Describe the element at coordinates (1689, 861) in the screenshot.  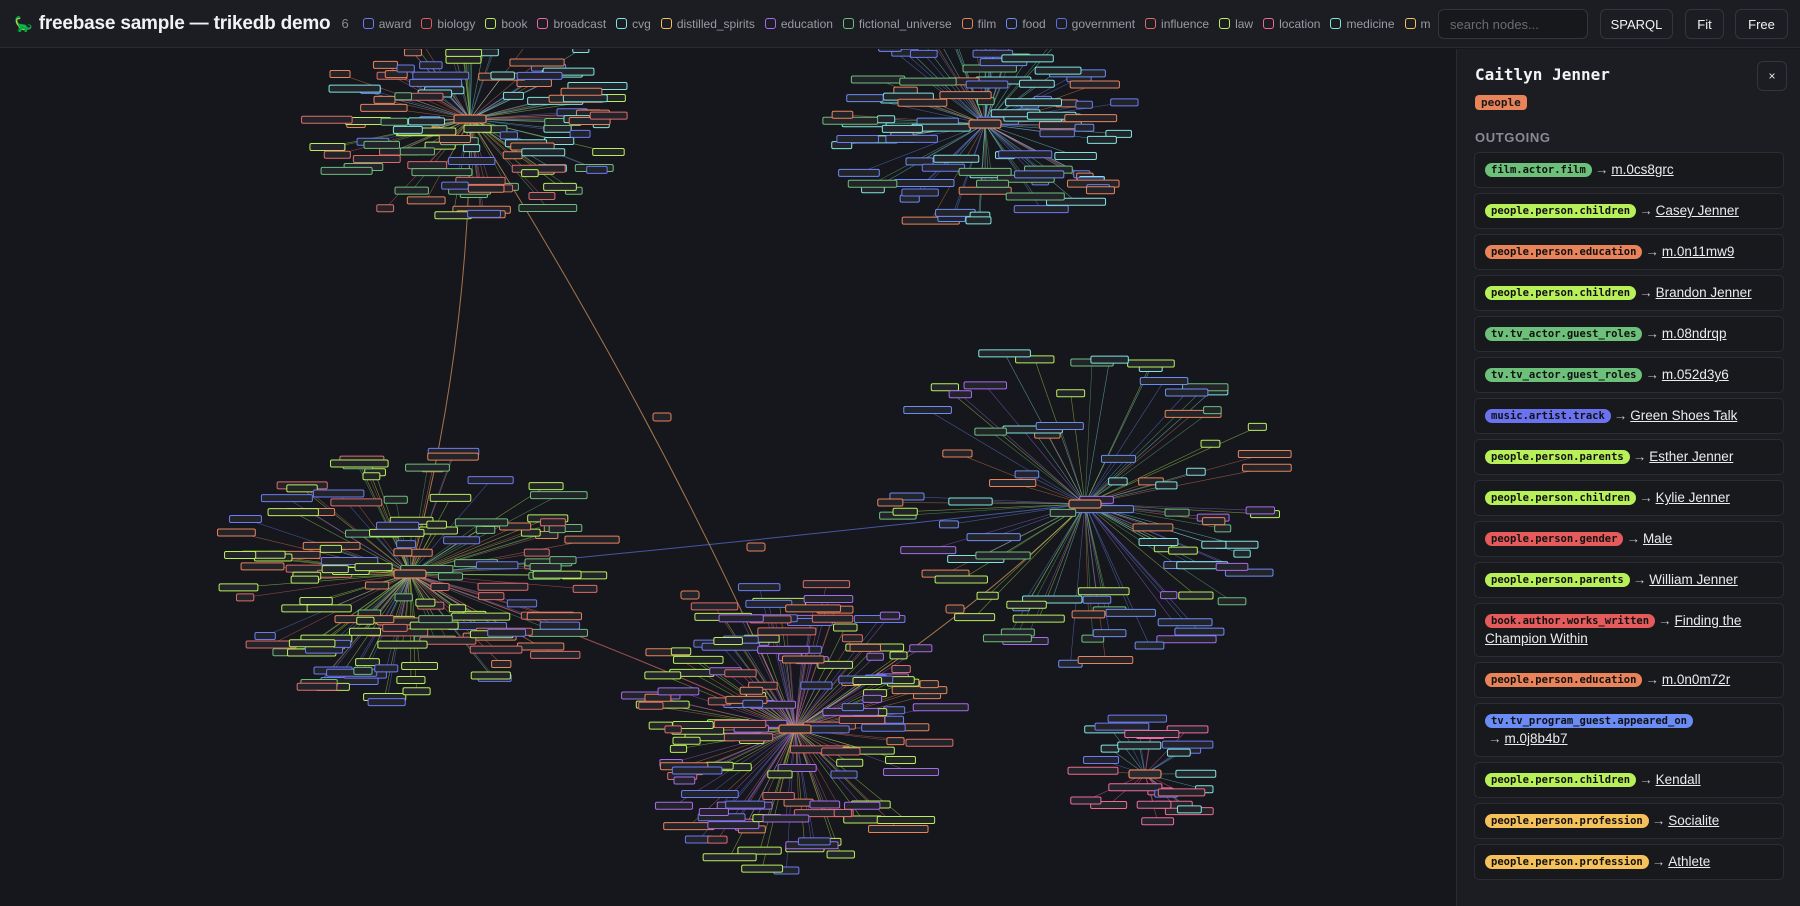
I see `edge-target-link: Athlete` at that location.